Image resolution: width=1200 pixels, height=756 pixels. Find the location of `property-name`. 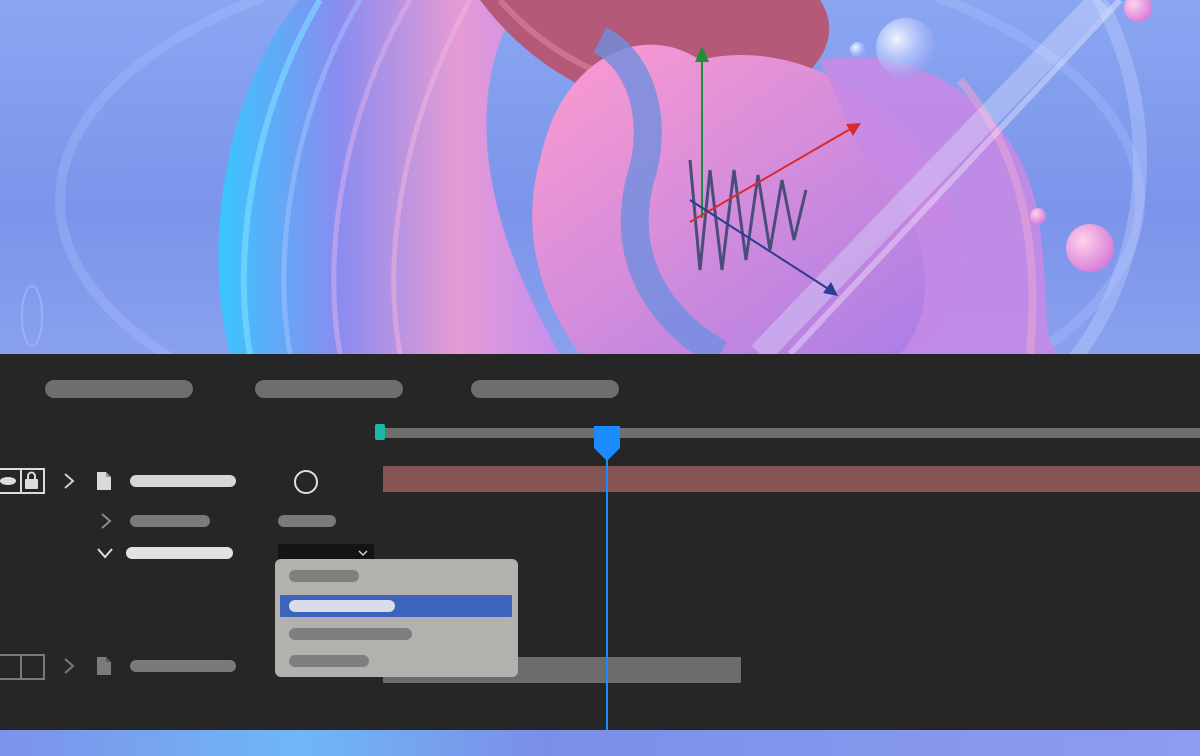

property-name is located at coordinates (170, 521).